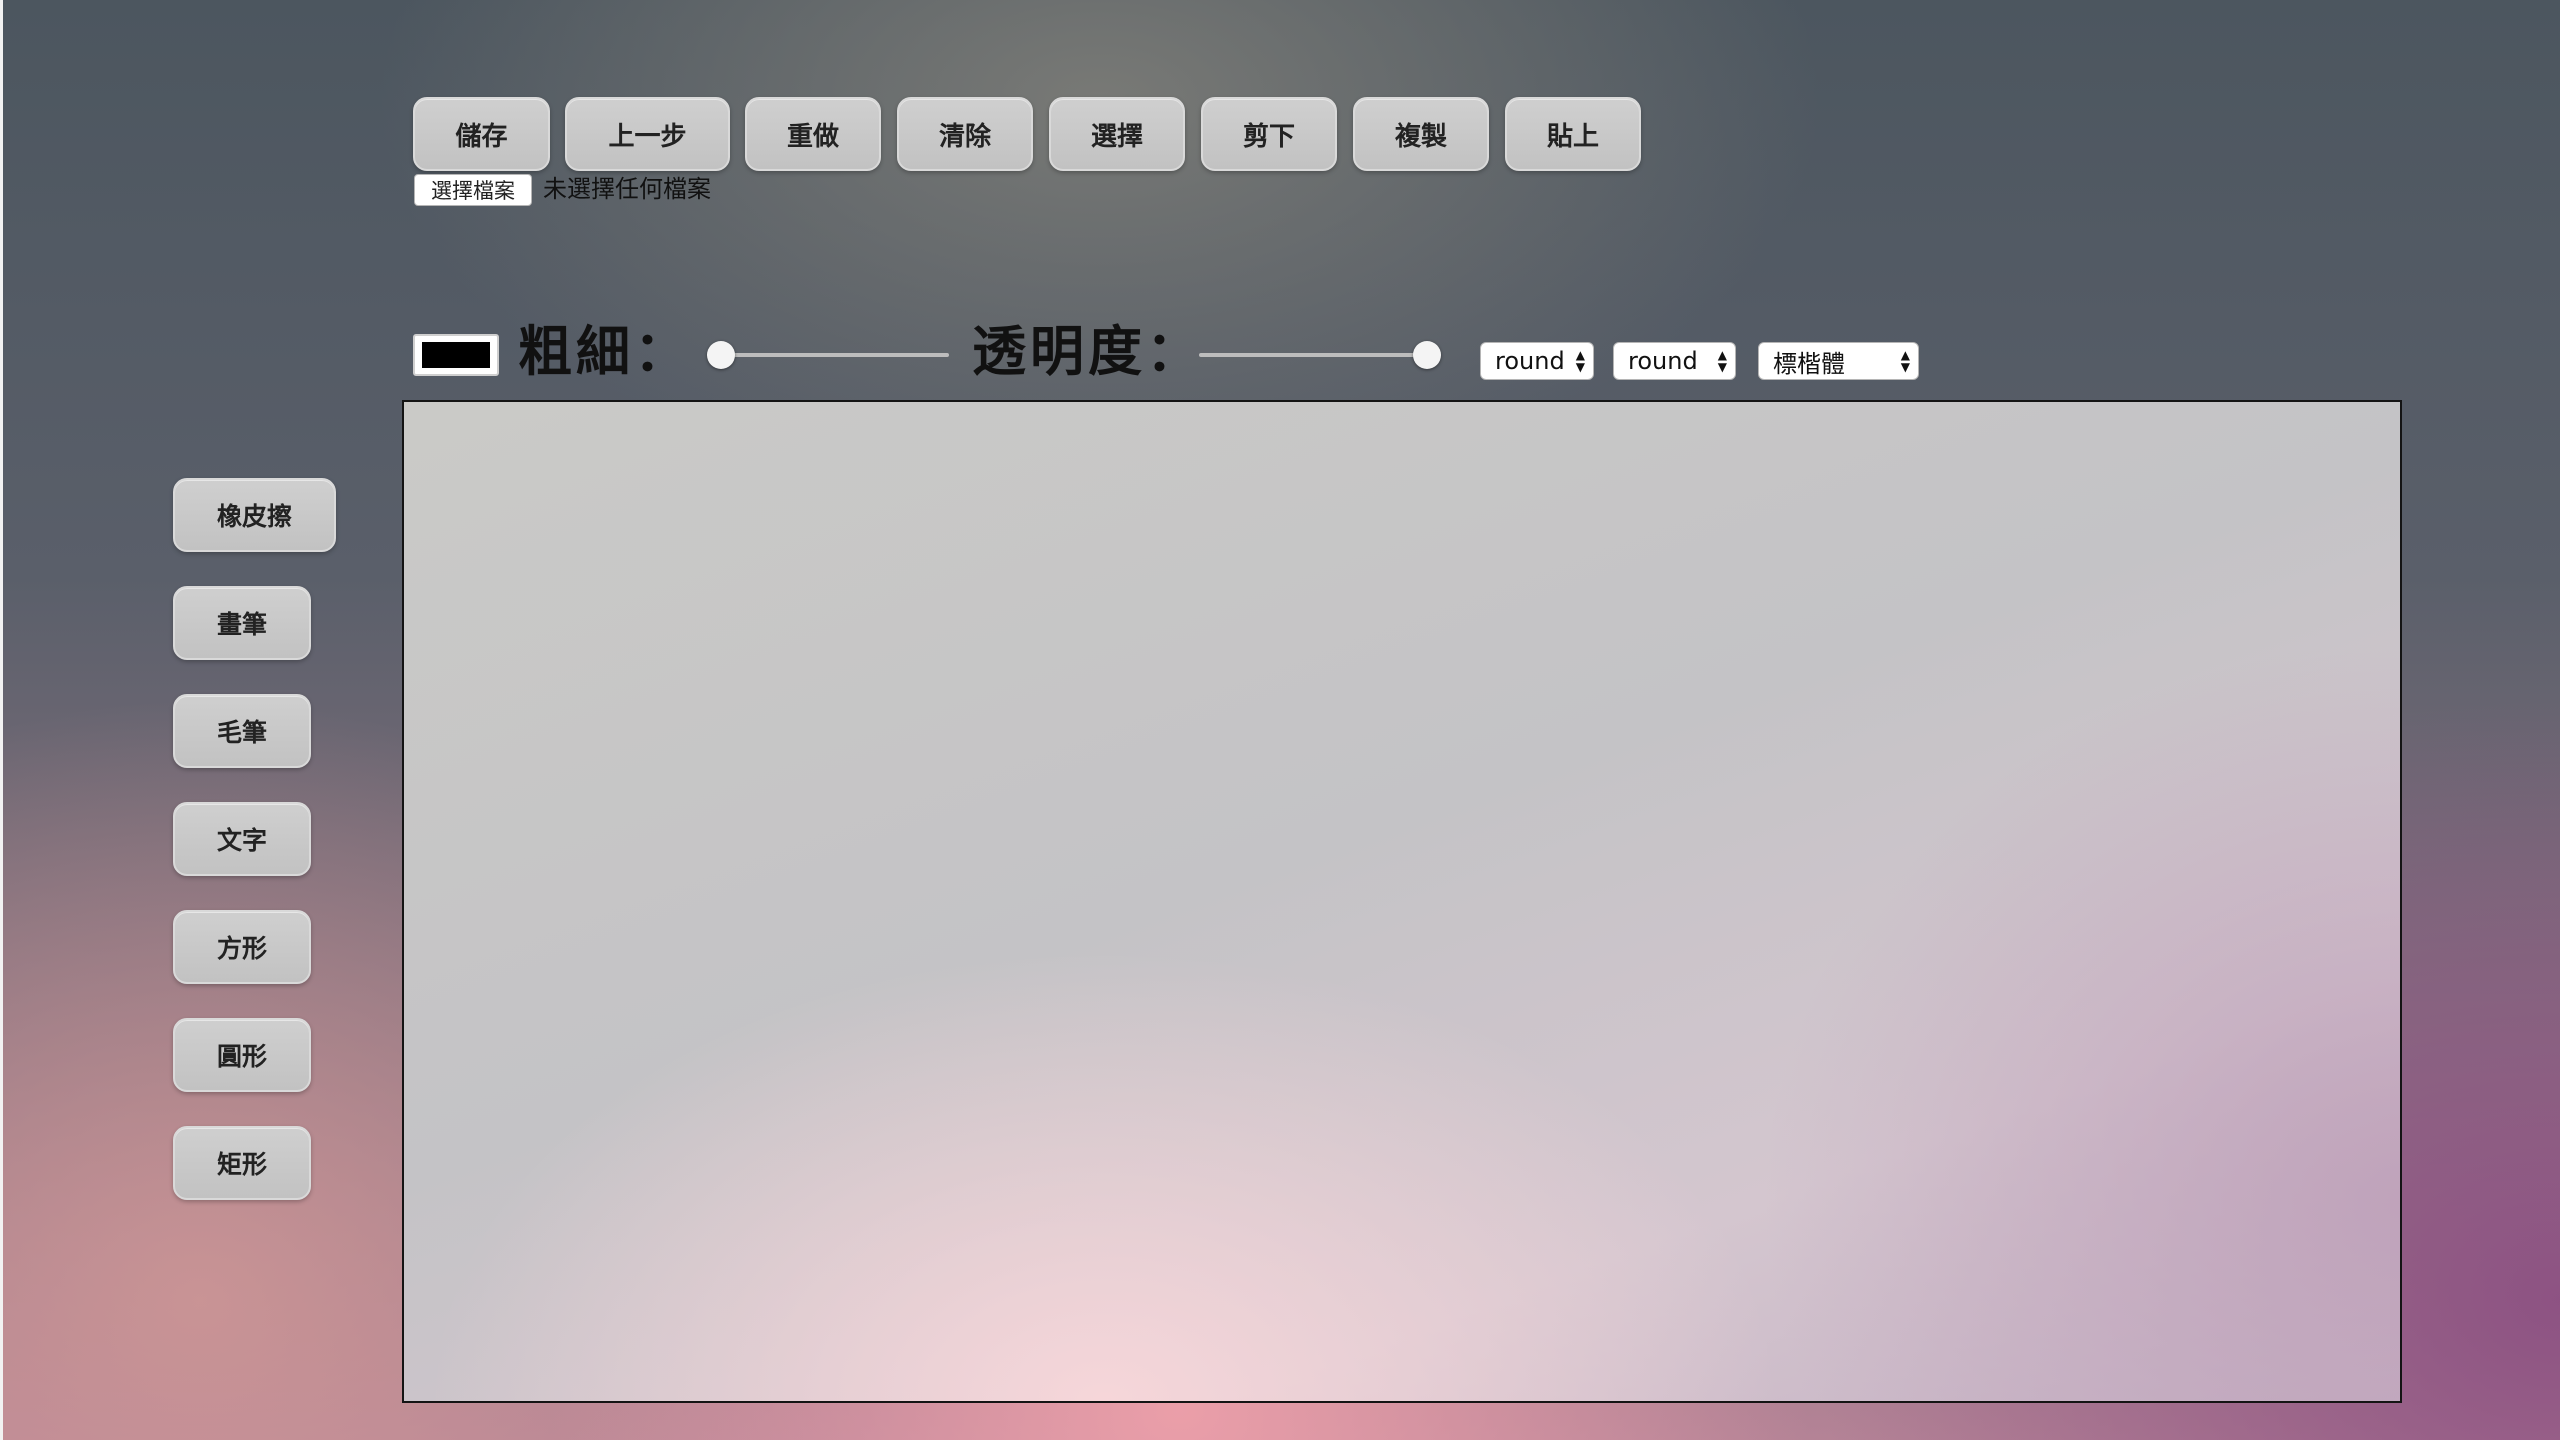 This screenshot has height=1440, width=2560. I want to click on left-edge, so click(1, 720).